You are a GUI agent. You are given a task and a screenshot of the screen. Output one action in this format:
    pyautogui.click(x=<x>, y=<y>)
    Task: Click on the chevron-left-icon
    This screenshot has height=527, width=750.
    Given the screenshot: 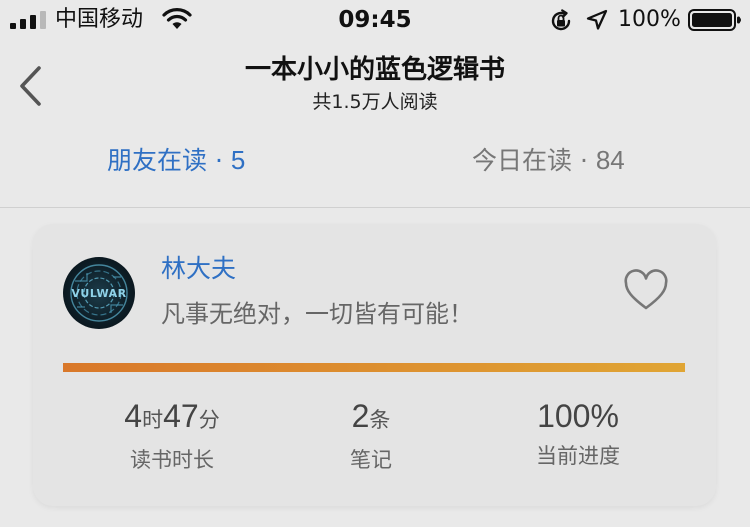 What is the action you would take?
    pyautogui.click(x=30, y=86)
    